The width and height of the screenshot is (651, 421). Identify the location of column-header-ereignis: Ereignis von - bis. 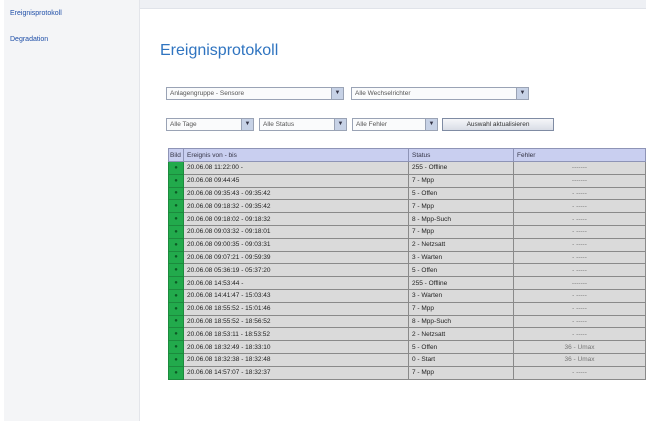
(296, 155).